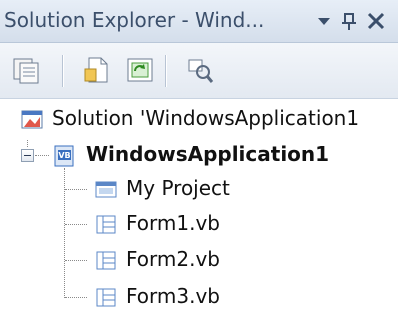 The height and width of the screenshot is (333, 398). What do you see at coordinates (173, 296) in the screenshot?
I see `tree-item-label: Form3.vb` at bounding box center [173, 296].